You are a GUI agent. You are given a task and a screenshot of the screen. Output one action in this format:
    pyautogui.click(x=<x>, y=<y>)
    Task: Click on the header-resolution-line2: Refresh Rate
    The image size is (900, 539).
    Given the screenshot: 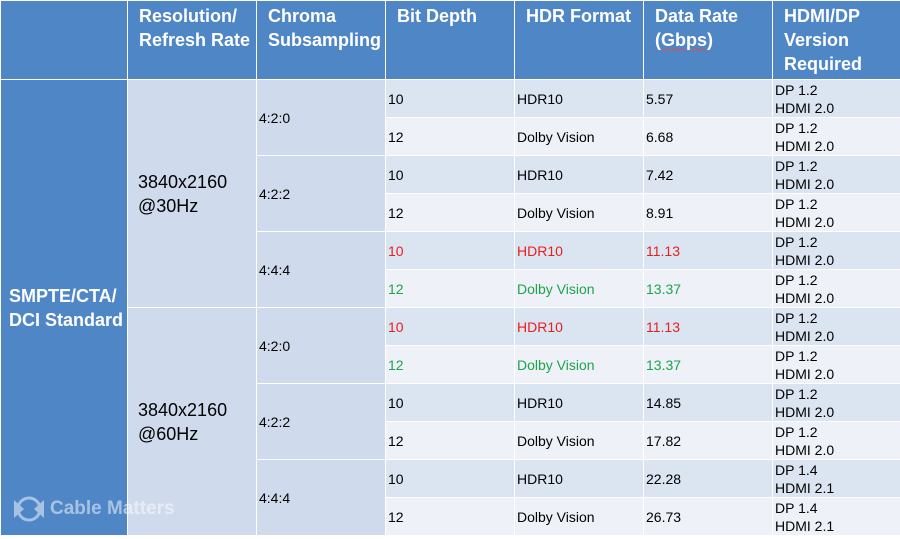 What is the action you would take?
    pyautogui.click(x=195, y=40)
    